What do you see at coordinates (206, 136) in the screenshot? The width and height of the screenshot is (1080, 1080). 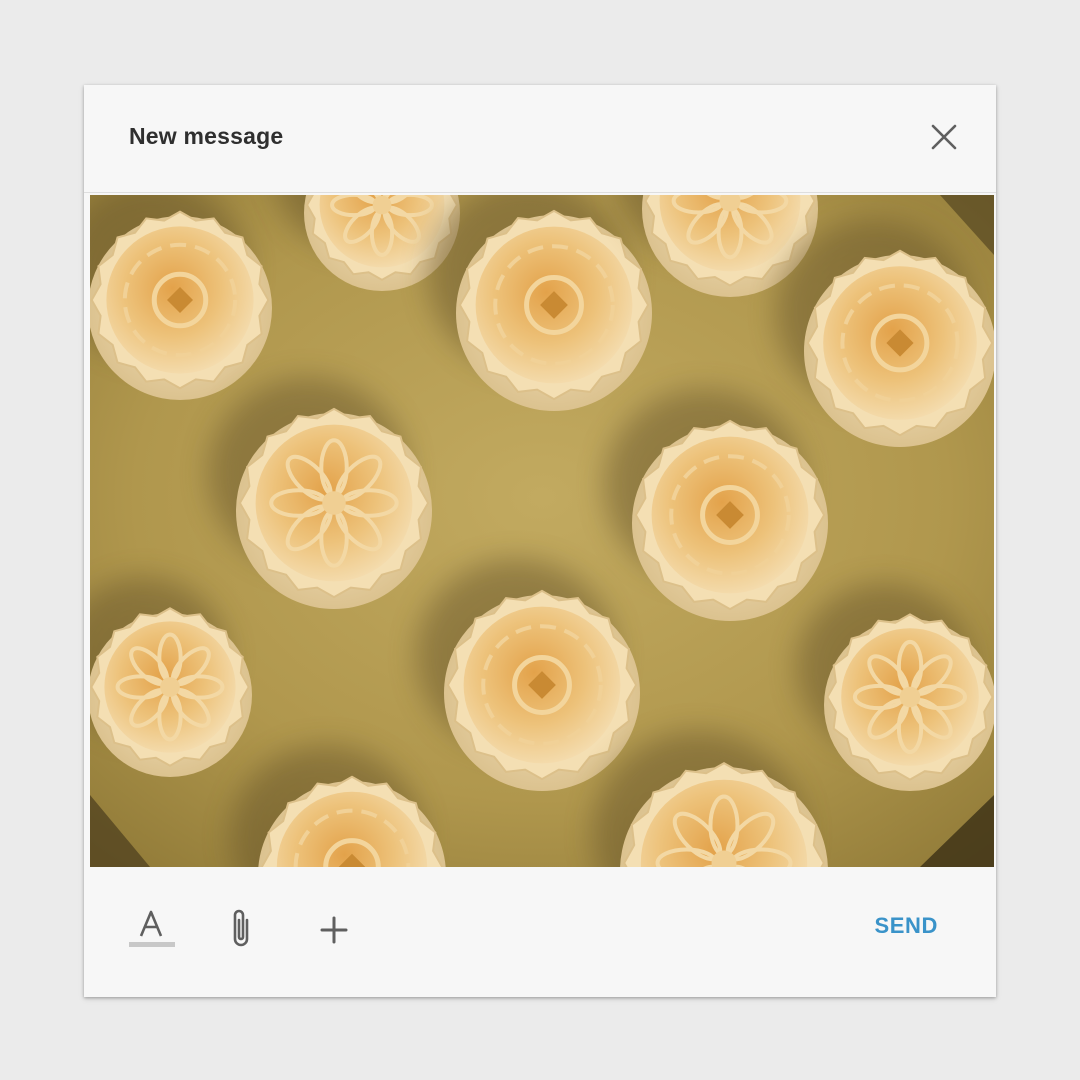 I see `dialog-title: New message` at bounding box center [206, 136].